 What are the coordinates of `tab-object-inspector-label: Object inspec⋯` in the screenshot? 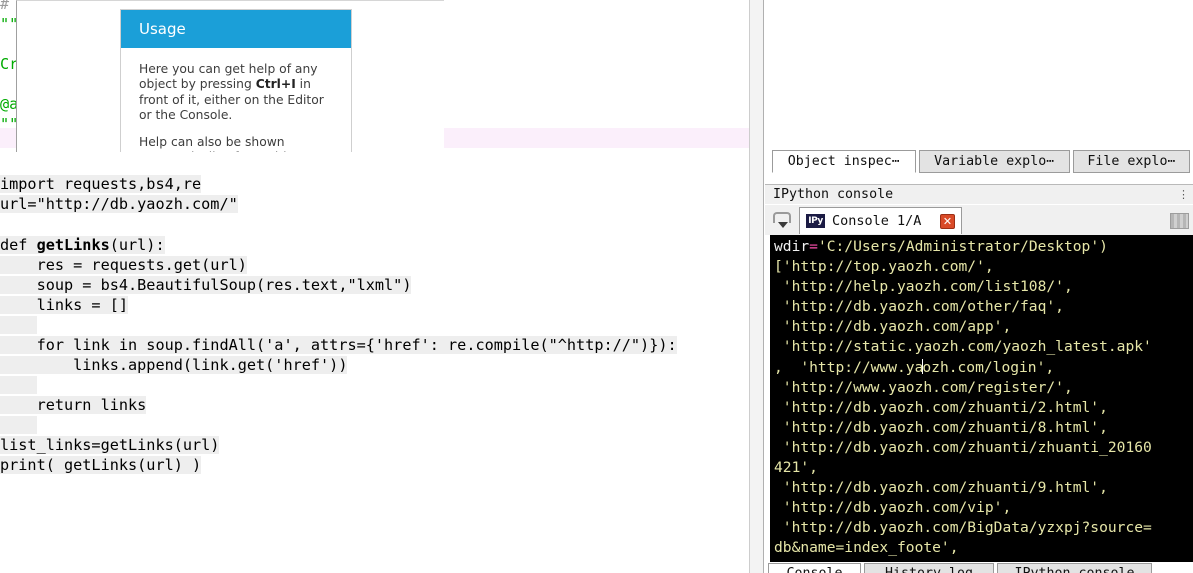 It's located at (843, 161).